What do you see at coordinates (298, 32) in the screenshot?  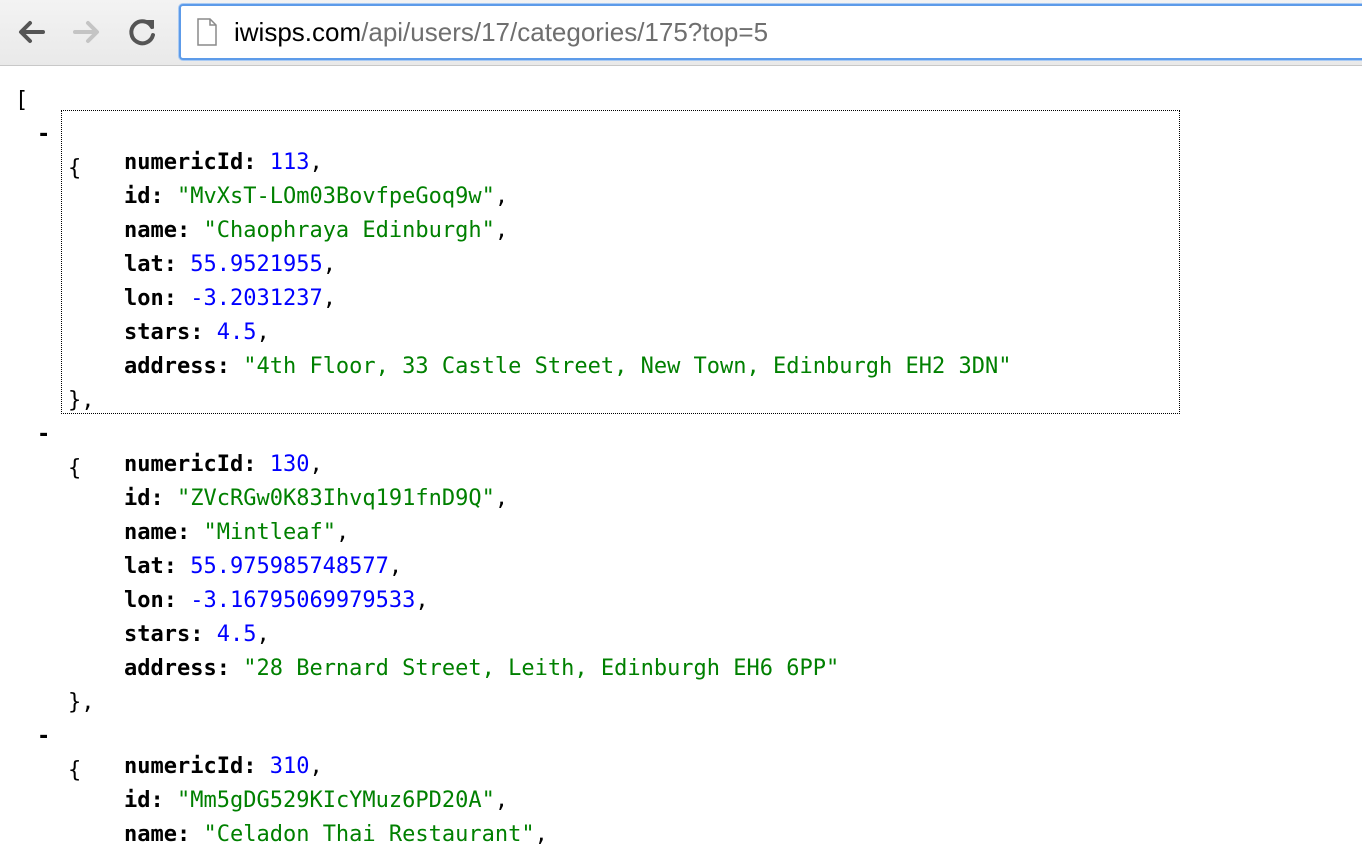 I see `url-host: iwisps.com` at bounding box center [298, 32].